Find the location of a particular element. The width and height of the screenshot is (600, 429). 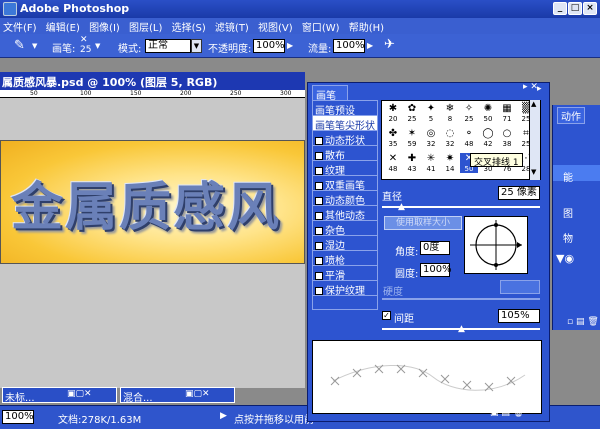

brush-tip: ✤ 35 is located at coordinates (393, 138).